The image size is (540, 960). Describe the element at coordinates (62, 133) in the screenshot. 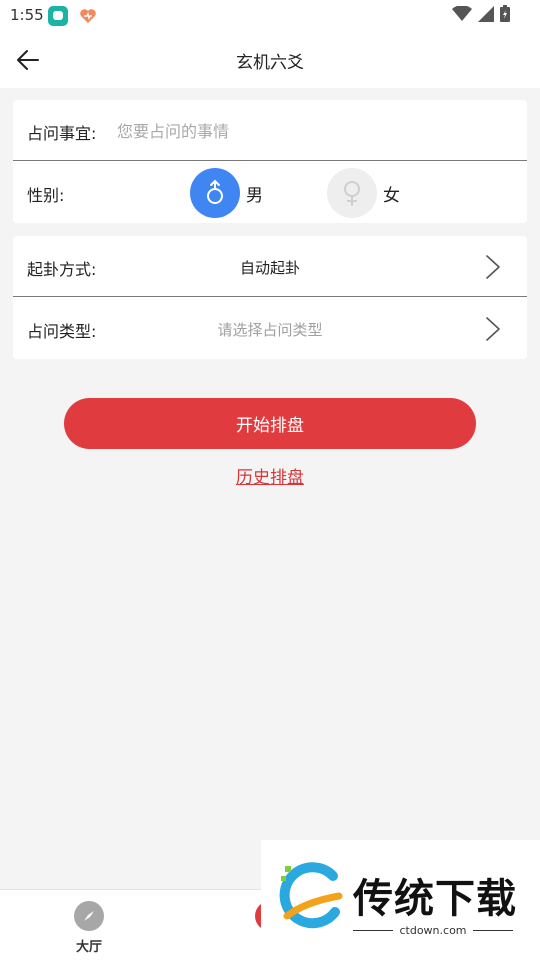

I see `question-label: 占问事宜:` at that location.